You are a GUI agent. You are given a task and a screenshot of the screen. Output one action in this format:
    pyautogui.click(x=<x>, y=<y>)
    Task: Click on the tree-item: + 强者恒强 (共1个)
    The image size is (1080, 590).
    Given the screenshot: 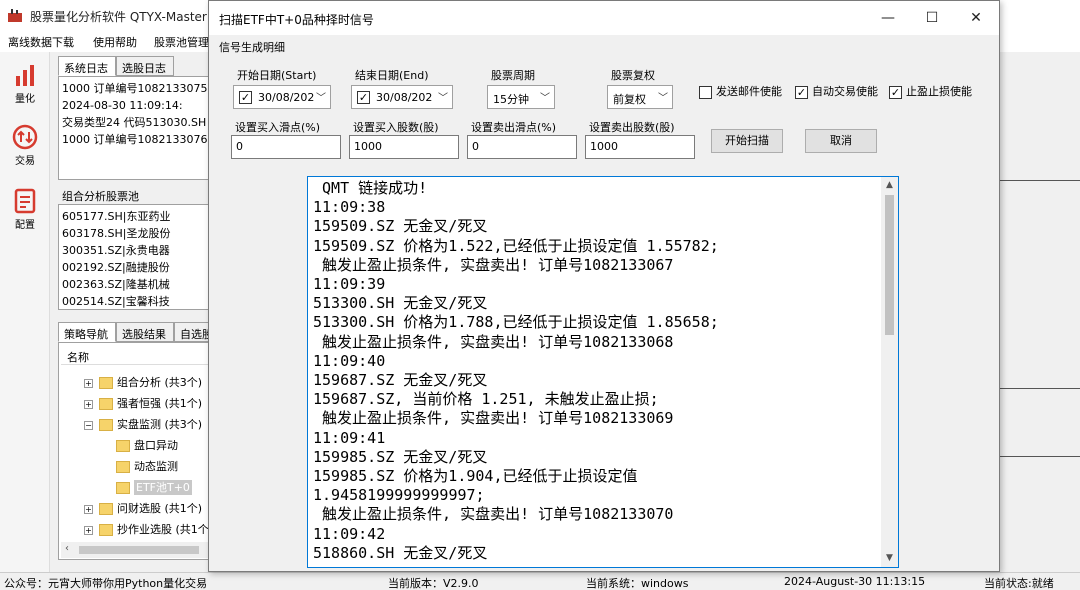 What is the action you would take?
    pyautogui.click(x=143, y=404)
    